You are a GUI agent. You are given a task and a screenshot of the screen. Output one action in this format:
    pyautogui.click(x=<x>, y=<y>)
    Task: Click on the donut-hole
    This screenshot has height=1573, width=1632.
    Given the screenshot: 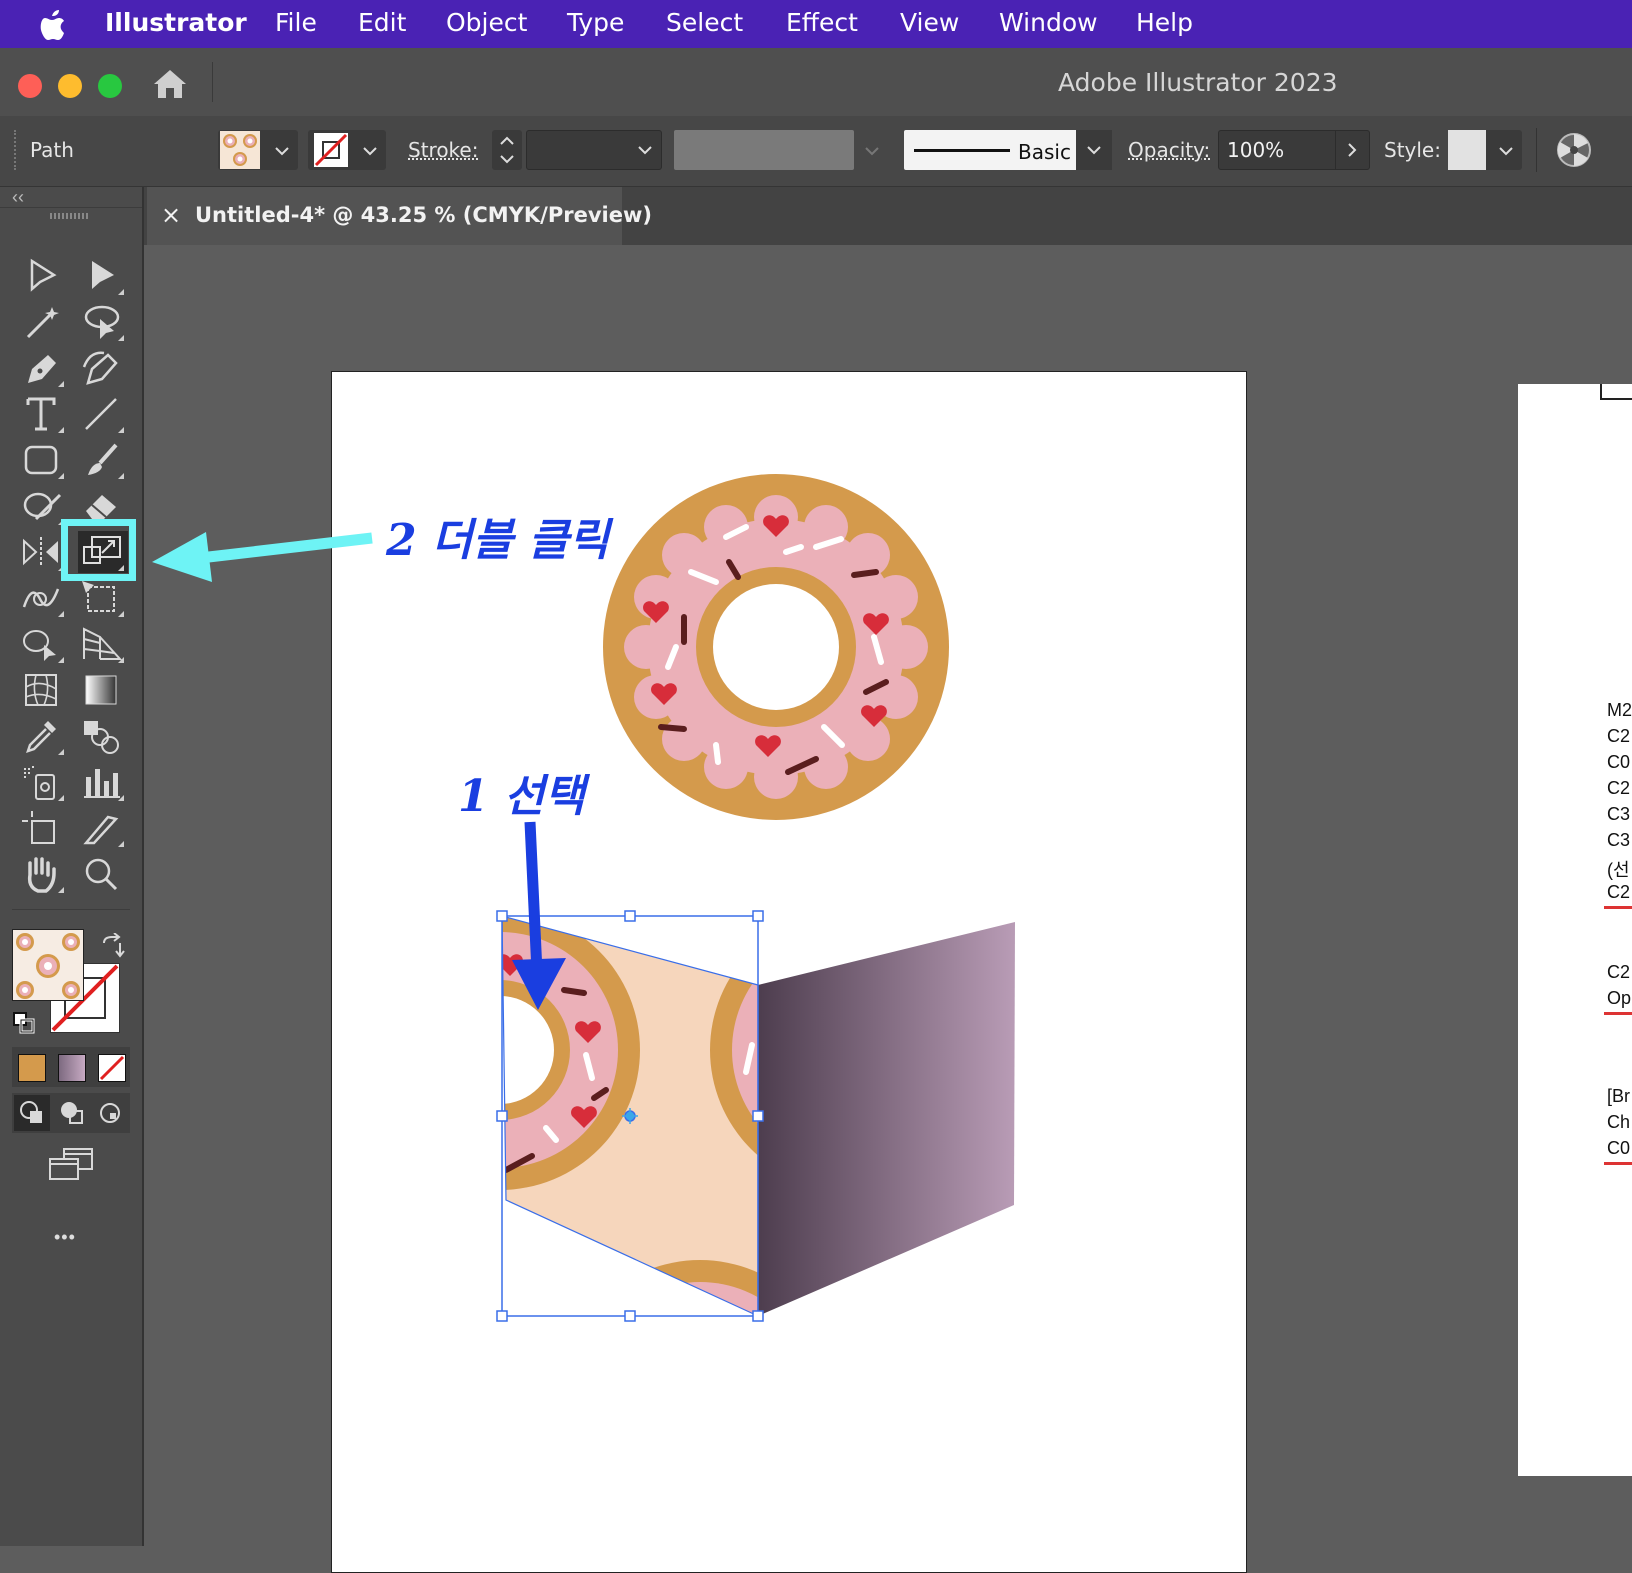 What is the action you would take?
    pyautogui.click(x=776, y=647)
    